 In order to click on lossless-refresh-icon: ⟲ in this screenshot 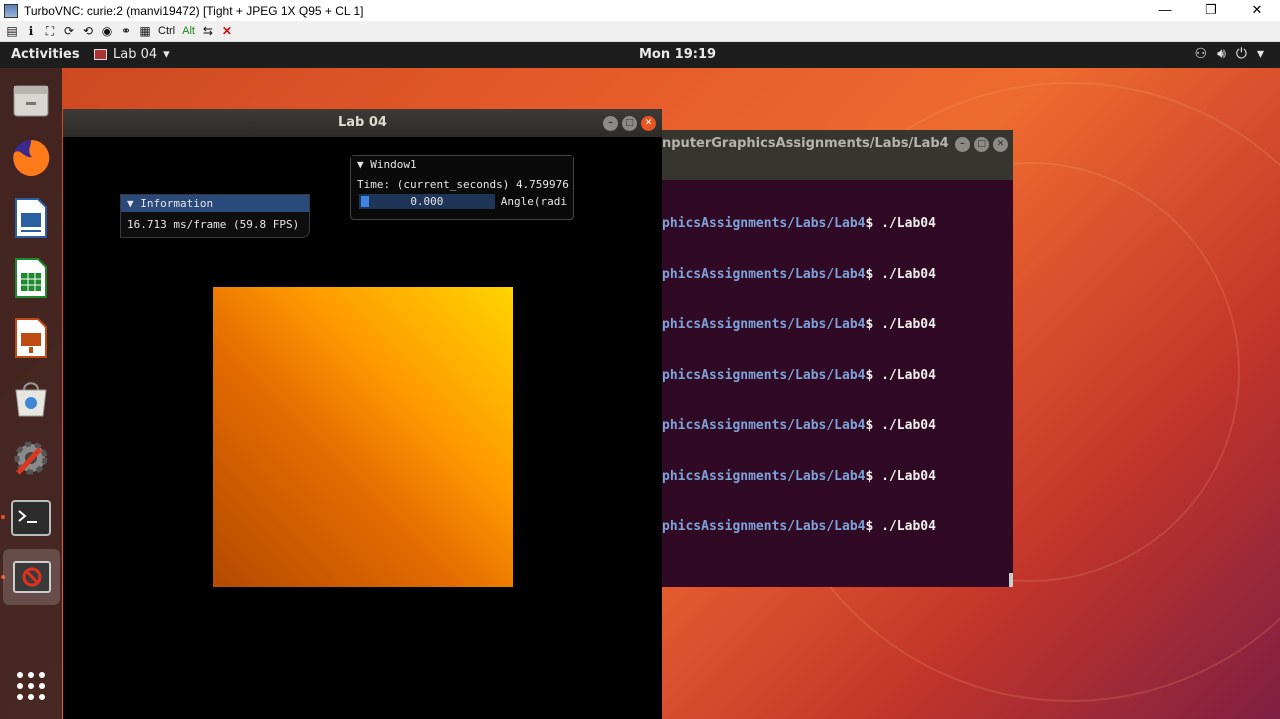, I will do `click(88, 31)`.